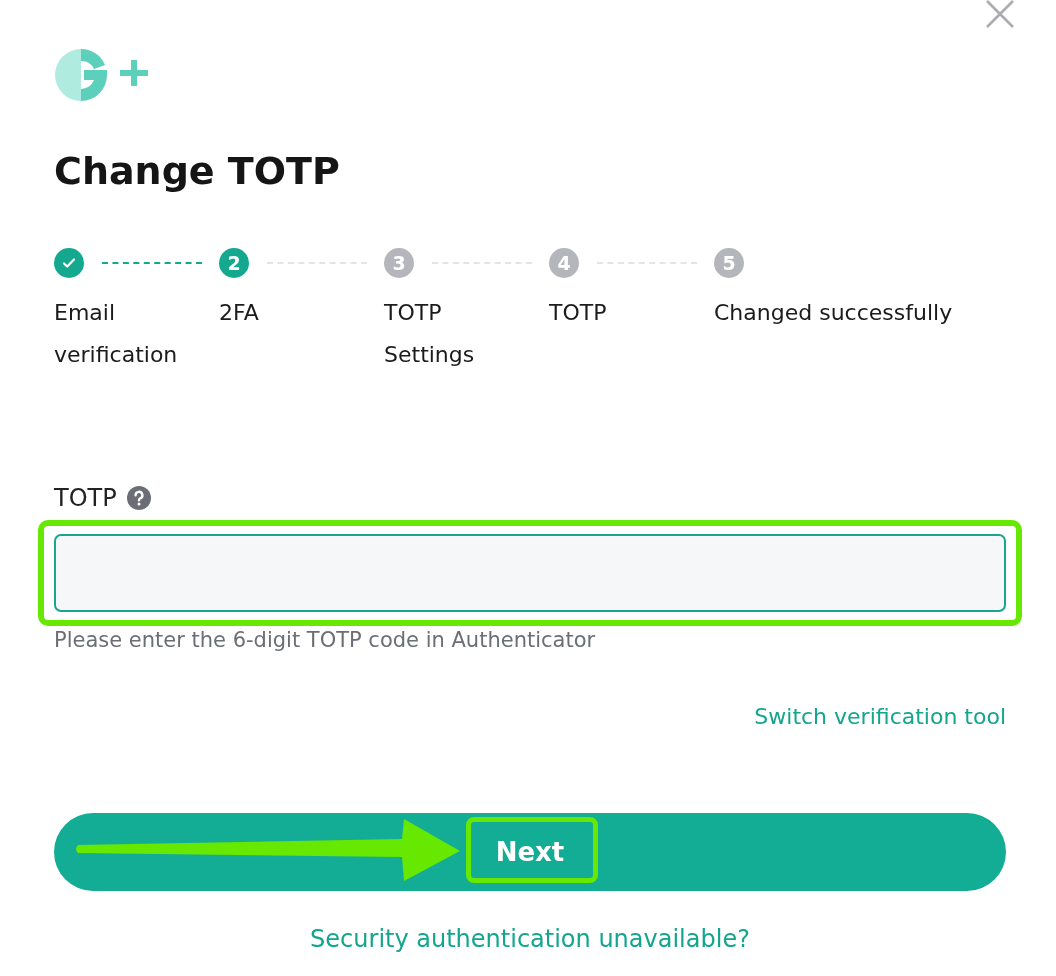  I want to click on totp-input-field, so click(530, 573).